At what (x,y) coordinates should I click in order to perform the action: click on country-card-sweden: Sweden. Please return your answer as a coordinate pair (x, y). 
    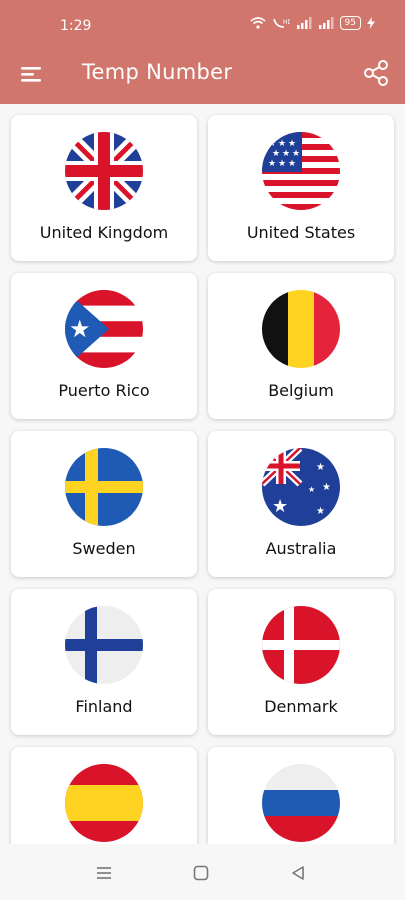
    Looking at the image, I should click on (104, 504).